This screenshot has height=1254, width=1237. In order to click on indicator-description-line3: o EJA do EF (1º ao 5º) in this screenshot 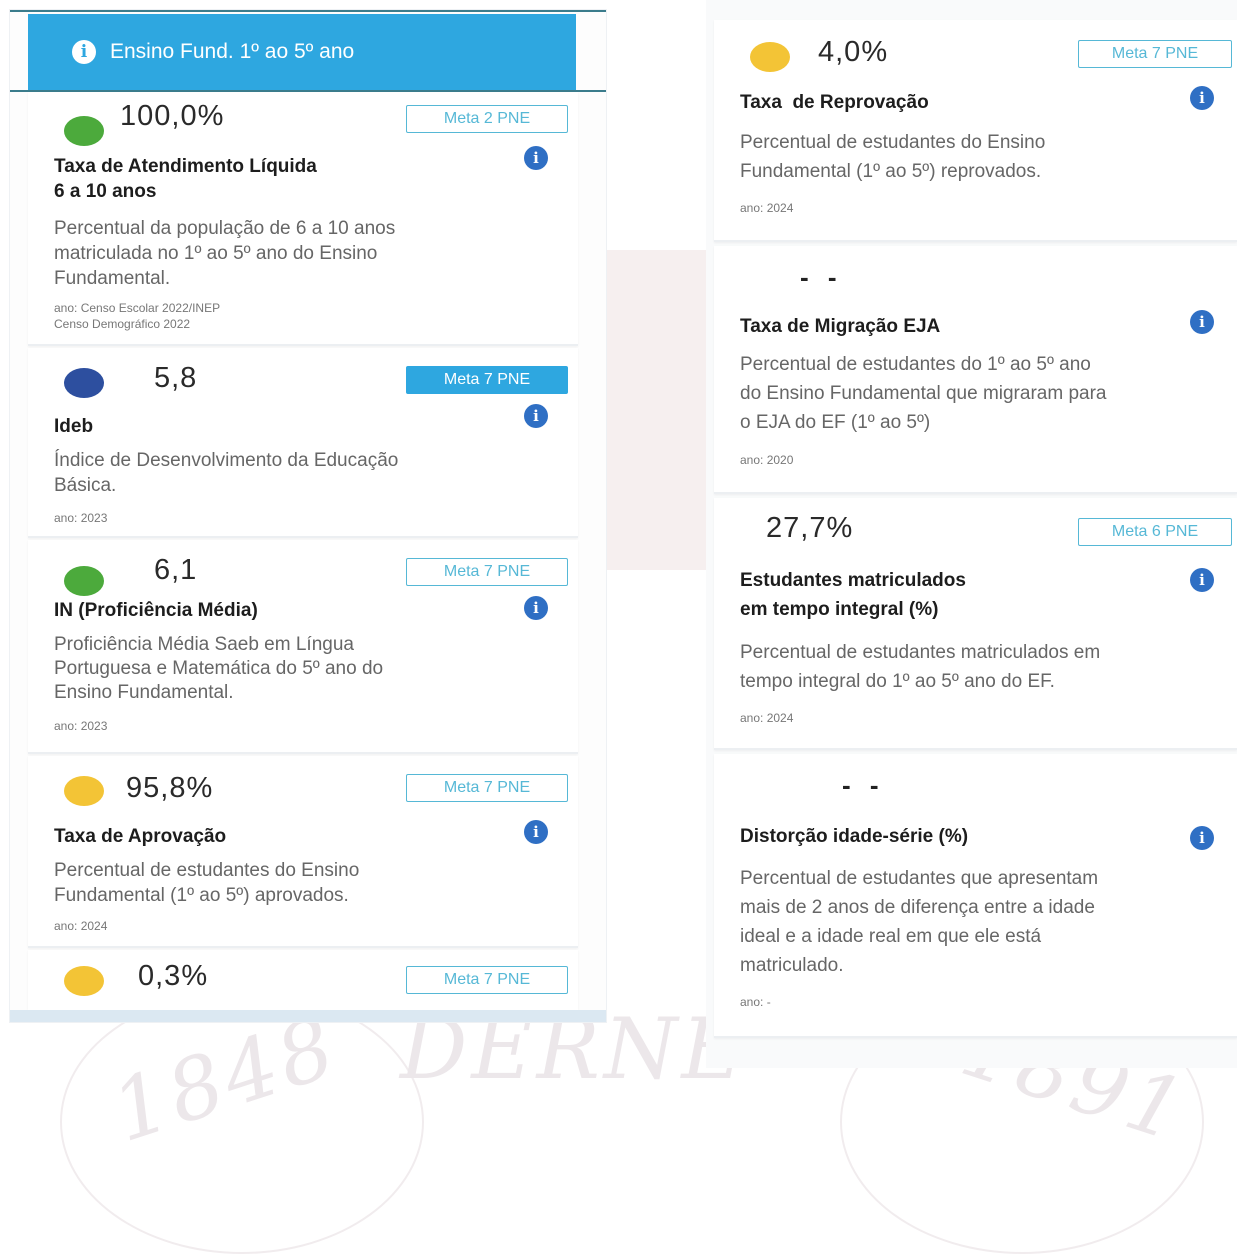, I will do `click(835, 422)`.